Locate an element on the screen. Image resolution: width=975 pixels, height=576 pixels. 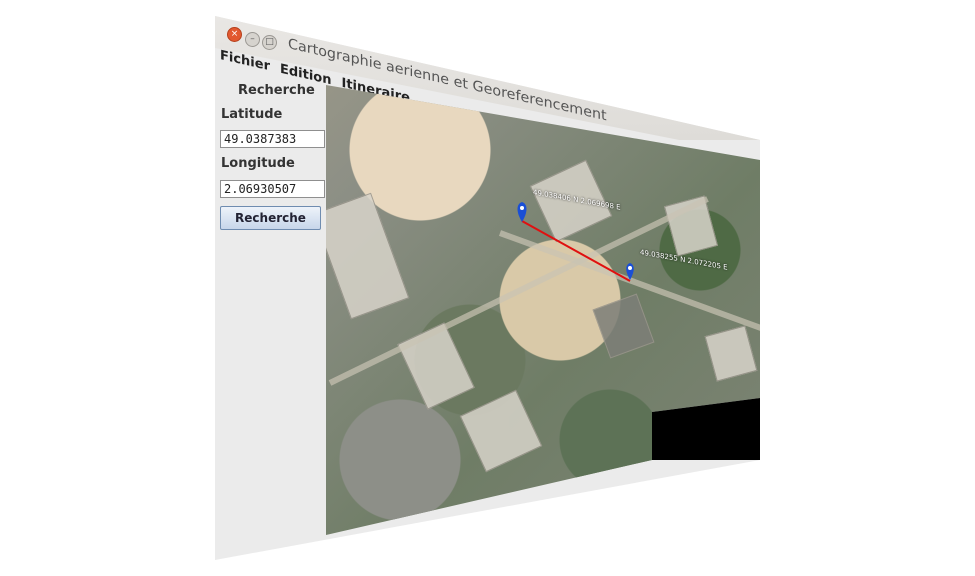
map-marker-start is located at coordinates (522, 212).